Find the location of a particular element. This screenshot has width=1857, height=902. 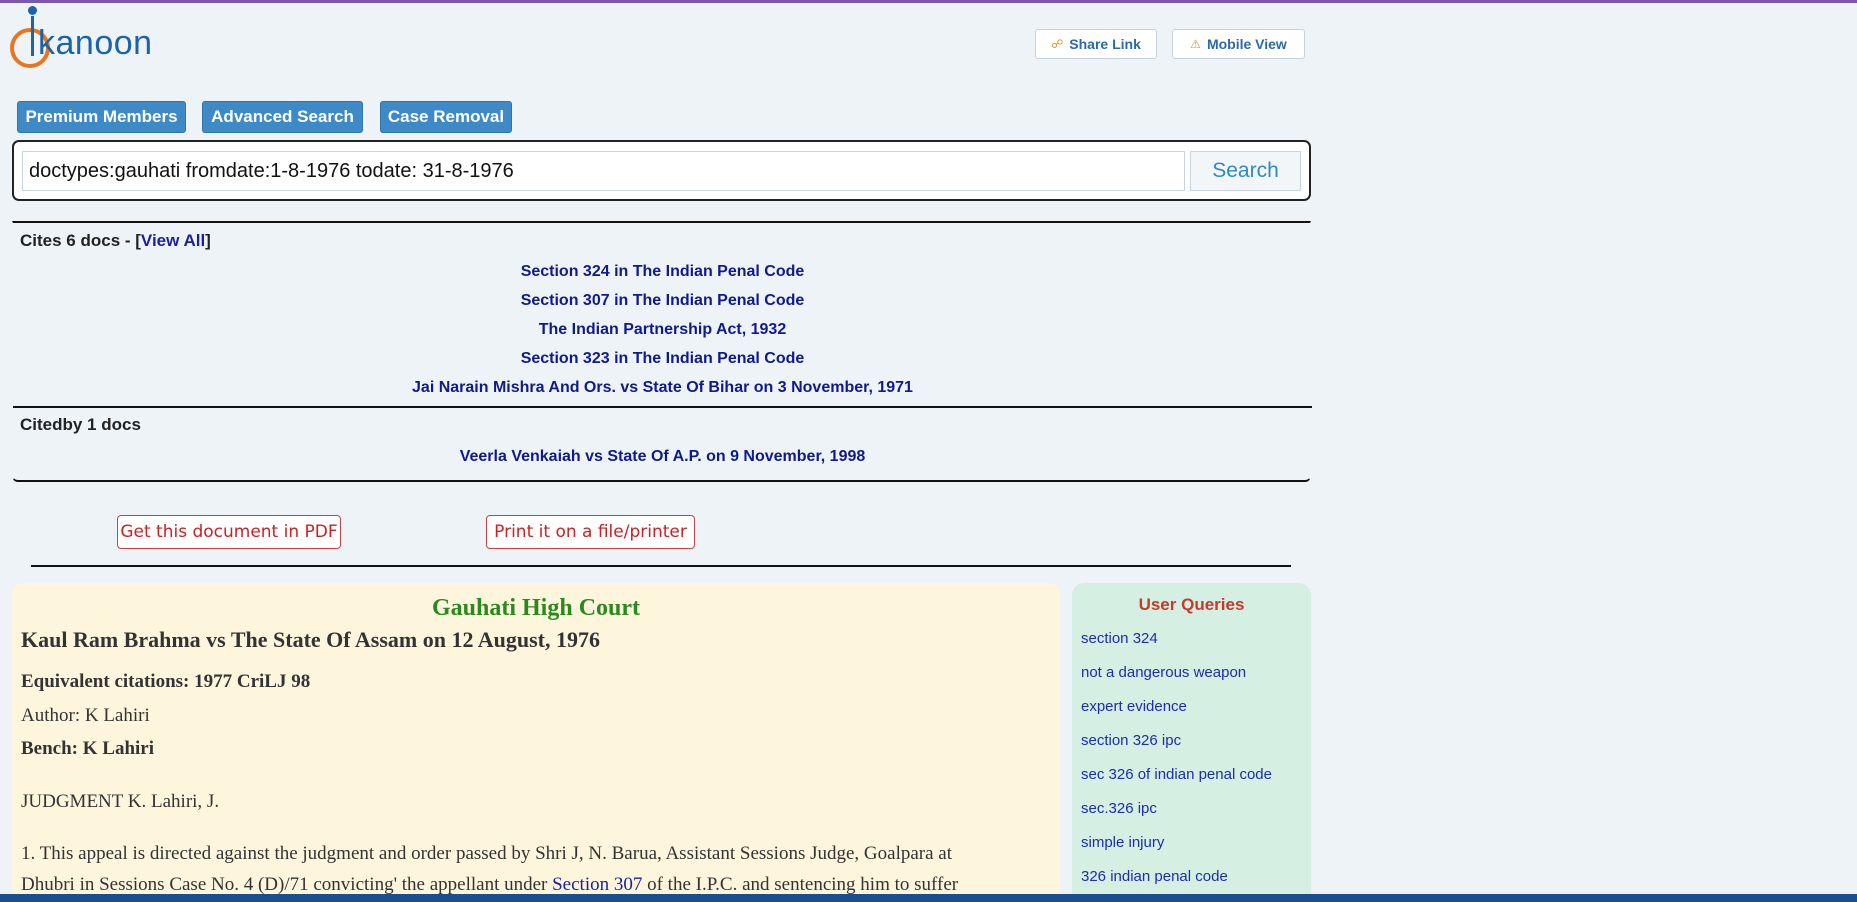

cites-count-label: Cites 6 docs - [ is located at coordinates (80, 240).